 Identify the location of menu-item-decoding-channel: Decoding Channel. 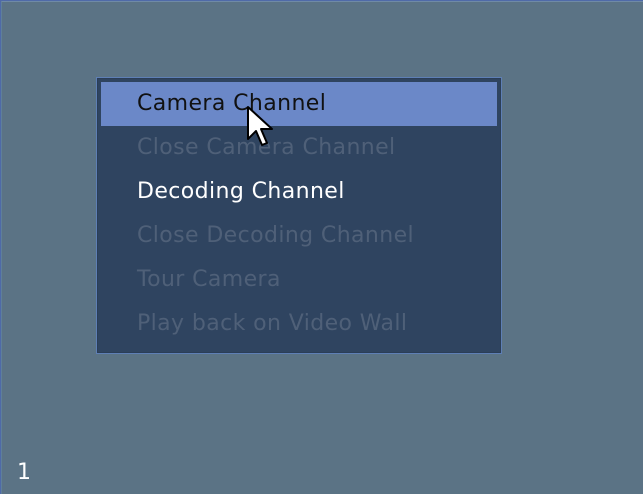
(299, 192).